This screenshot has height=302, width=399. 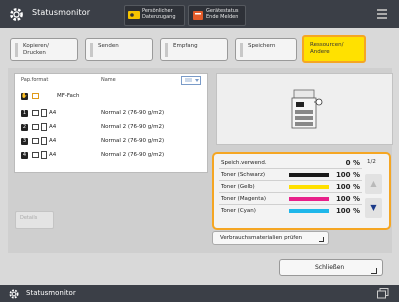 What do you see at coordinates (51, 293) in the screenshot?
I see `footer-title: Statusmonitor` at bounding box center [51, 293].